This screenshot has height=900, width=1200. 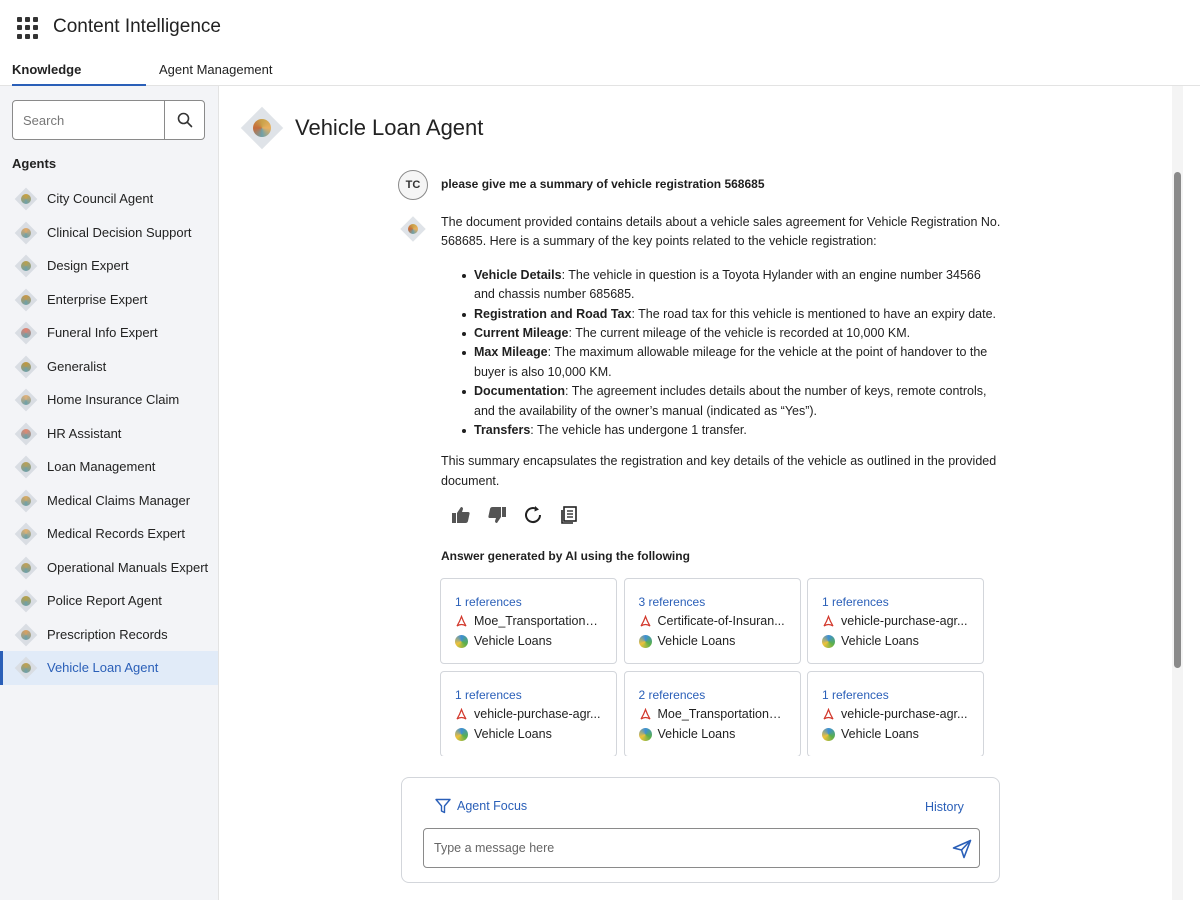 I want to click on sidebar-item-label: Police Report Agent, so click(x=104, y=601).